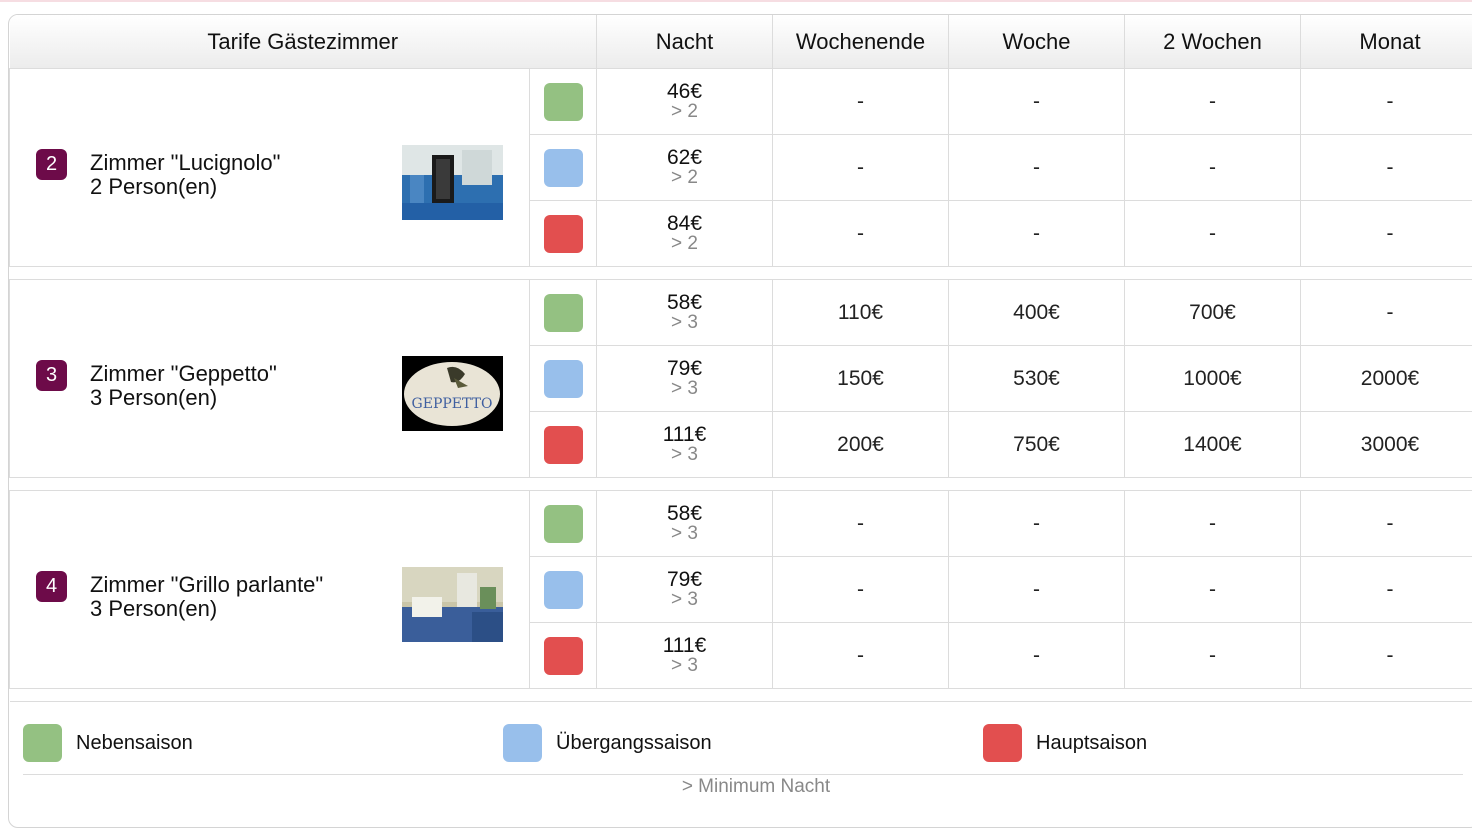 Image resolution: width=1472 pixels, height=828 pixels. I want to click on night-price-cell: 46€> 2, so click(685, 102).